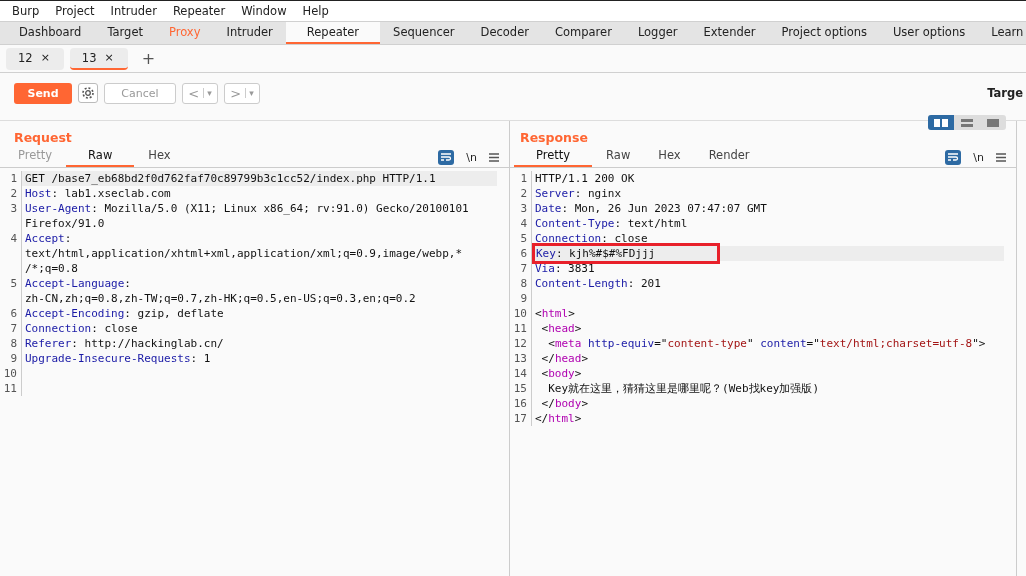  Describe the element at coordinates (315, 11) in the screenshot. I see `menu-item: Help` at that location.